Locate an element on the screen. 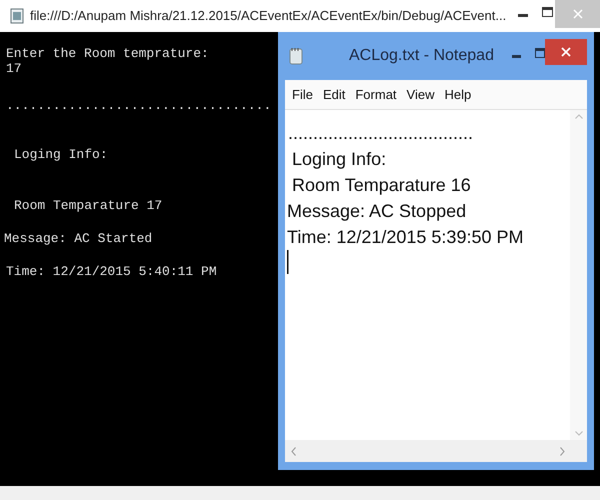 Image resolution: width=600 pixels, height=500 pixels. menu-item: Edit is located at coordinates (334, 94).